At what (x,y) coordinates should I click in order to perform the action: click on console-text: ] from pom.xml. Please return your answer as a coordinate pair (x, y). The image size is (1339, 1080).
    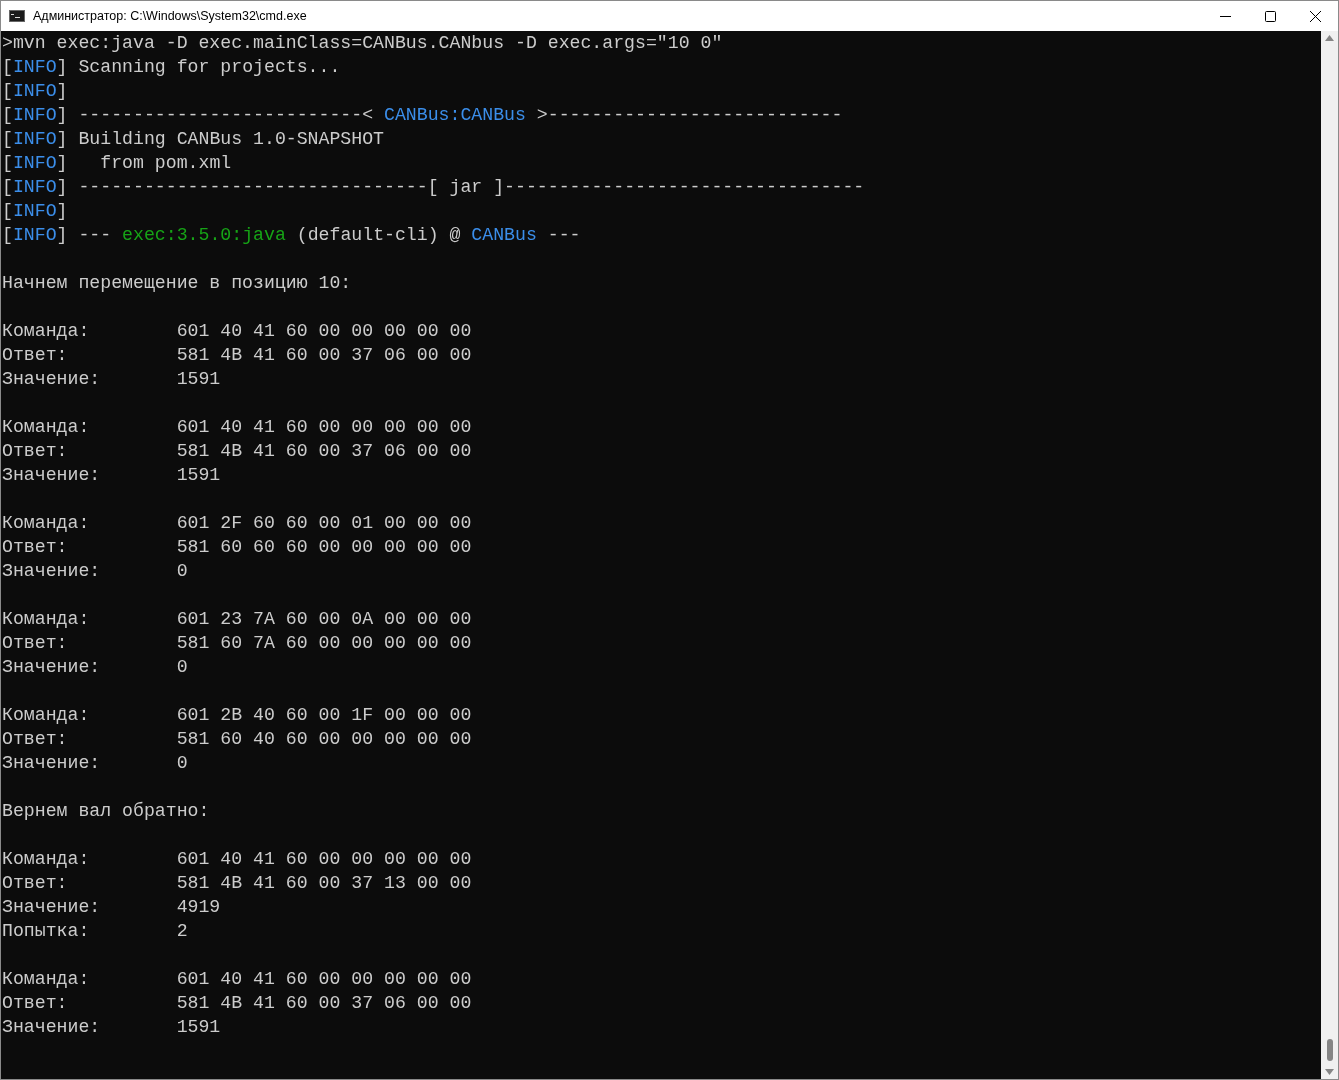
    Looking at the image, I should click on (144, 163).